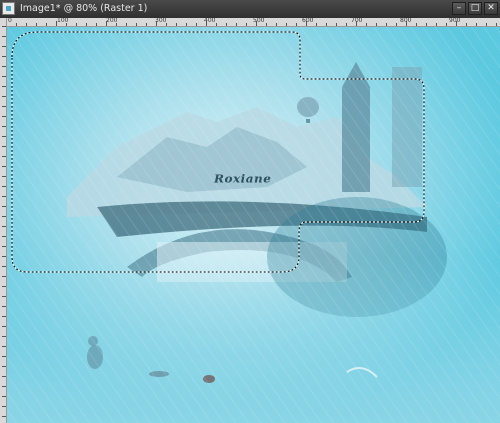  What do you see at coordinates (459, 8) in the screenshot?
I see `minimize-button: –` at bounding box center [459, 8].